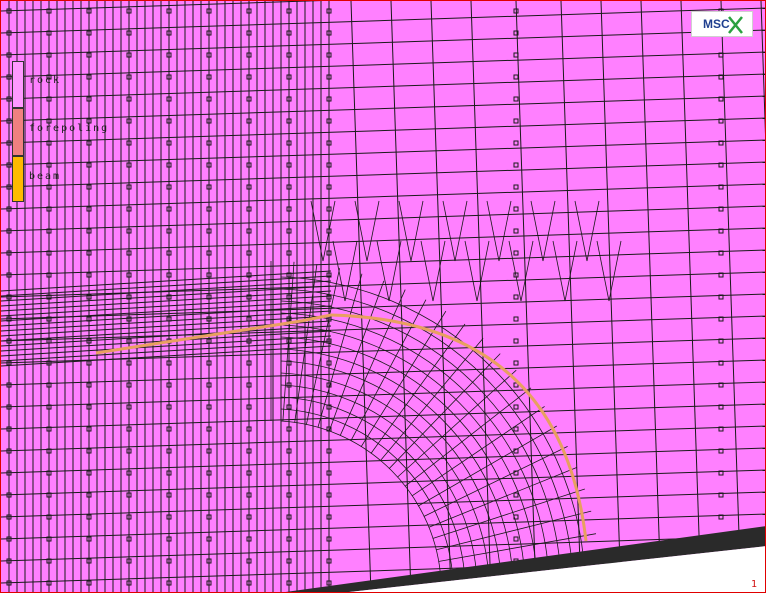 This screenshot has height=593, width=766. Describe the element at coordinates (45, 80) in the screenshot. I see `legend-label-rock: rock` at that location.